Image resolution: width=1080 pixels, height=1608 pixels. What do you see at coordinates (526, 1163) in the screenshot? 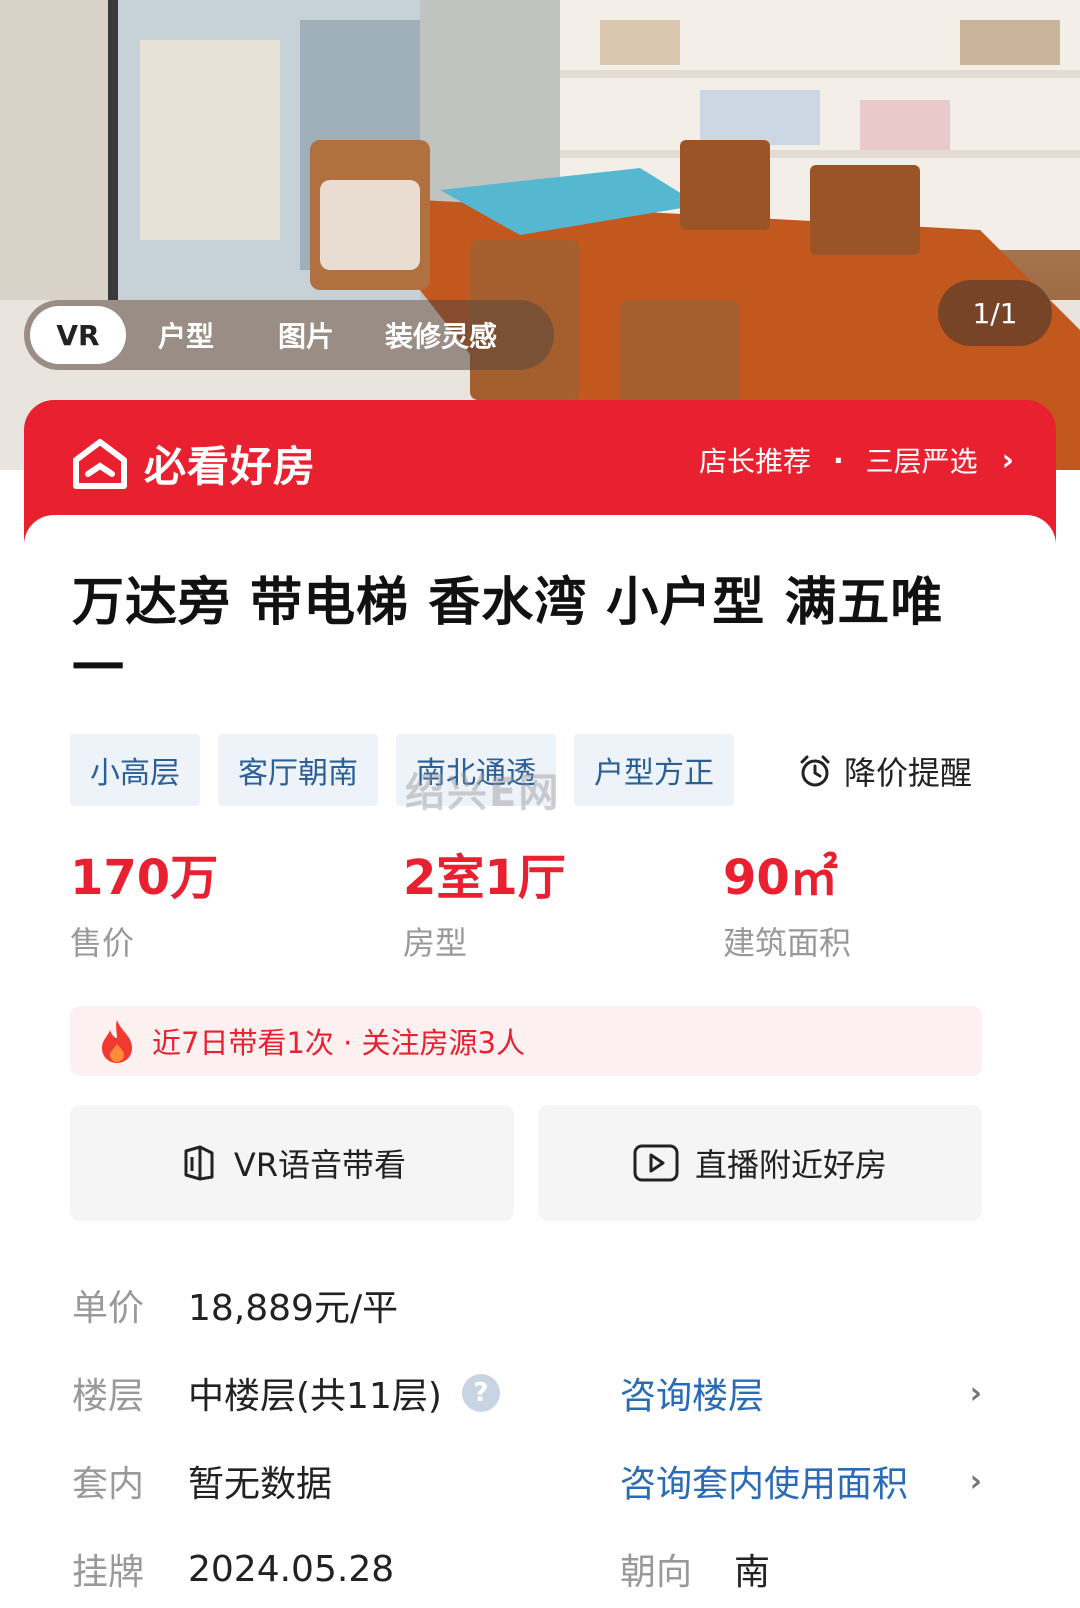
I see `action-buttons: VR语音带看 直播附近好房` at bounding box center [526, 1163].